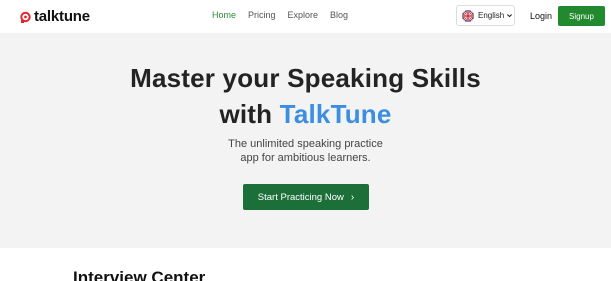 The width and height of the screenshot is (611, 281). I want to click on signup-button: Signup, so click(581, 16).